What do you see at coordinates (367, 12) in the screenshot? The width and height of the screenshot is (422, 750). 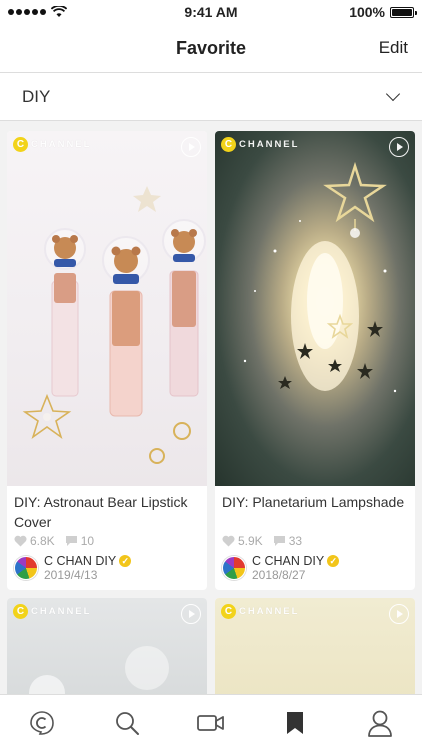 I see `battery-percent: 100%` at bounding box center [367, 12].